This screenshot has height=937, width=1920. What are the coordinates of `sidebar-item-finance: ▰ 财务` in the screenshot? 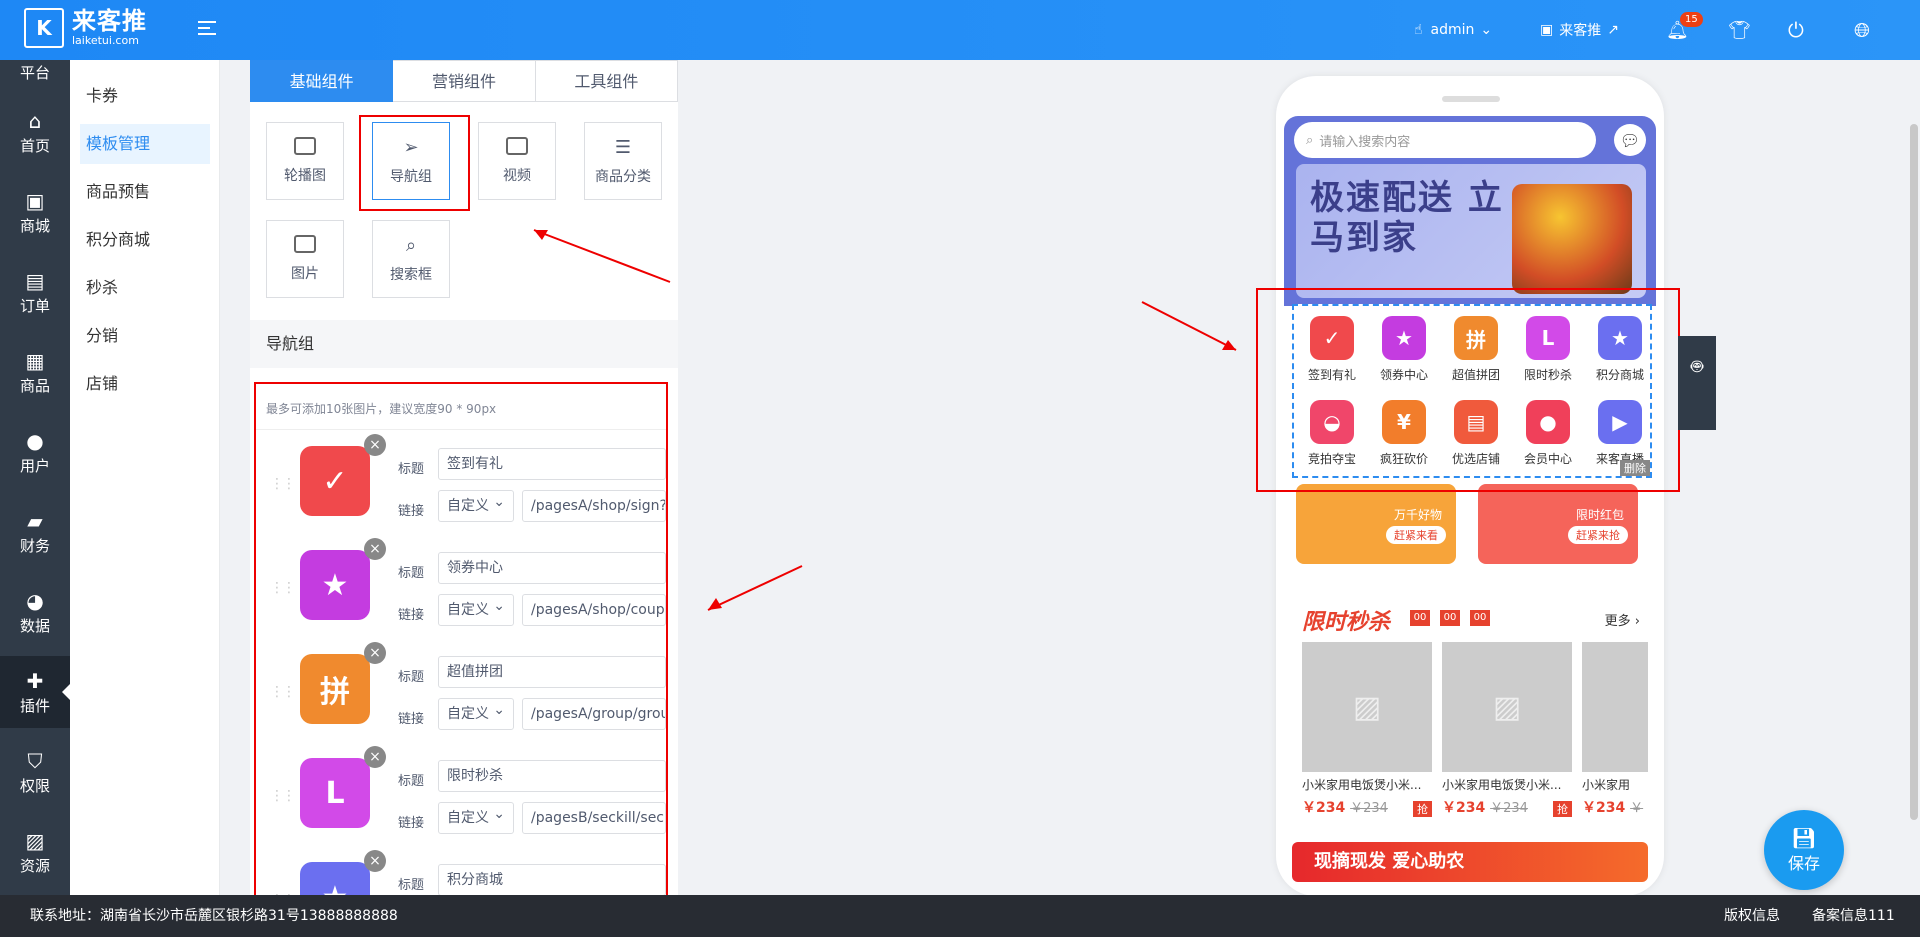 It's located at (35, 532).